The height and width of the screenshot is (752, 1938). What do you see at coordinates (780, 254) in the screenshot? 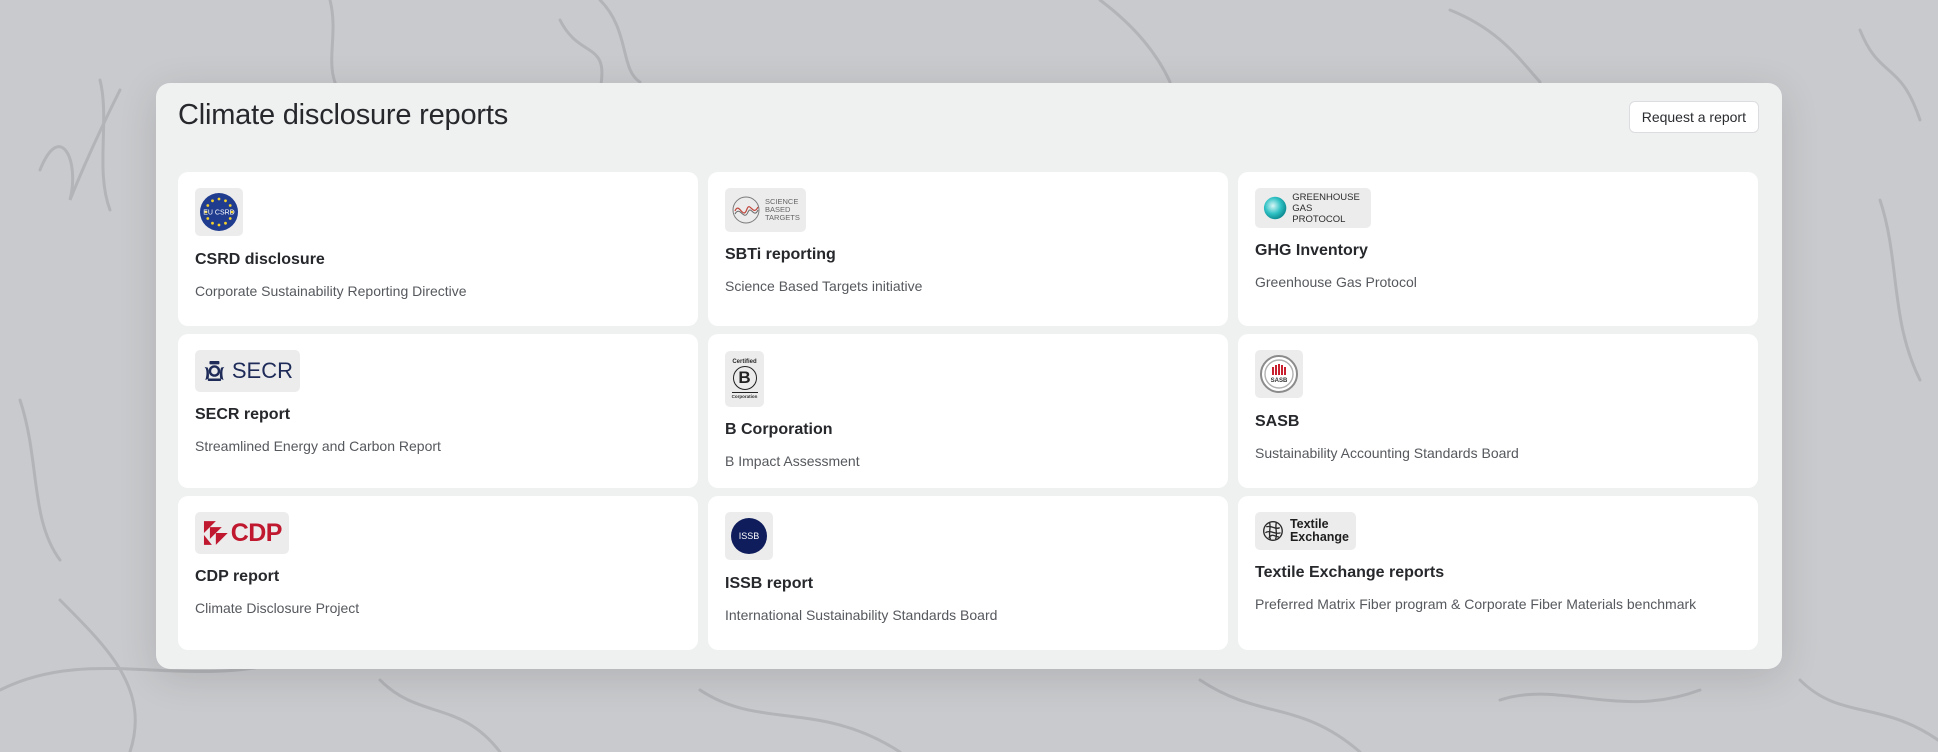
I see `card-title: SBTi reporting` at bounding box center [780, 254].